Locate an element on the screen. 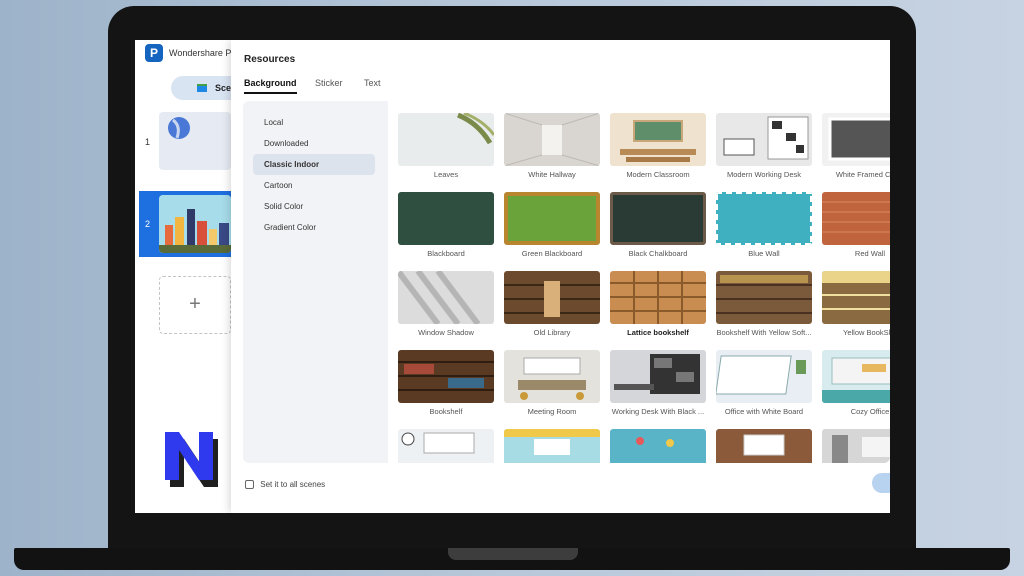  tile-label: Leaves is located at coordinates (446, 174).